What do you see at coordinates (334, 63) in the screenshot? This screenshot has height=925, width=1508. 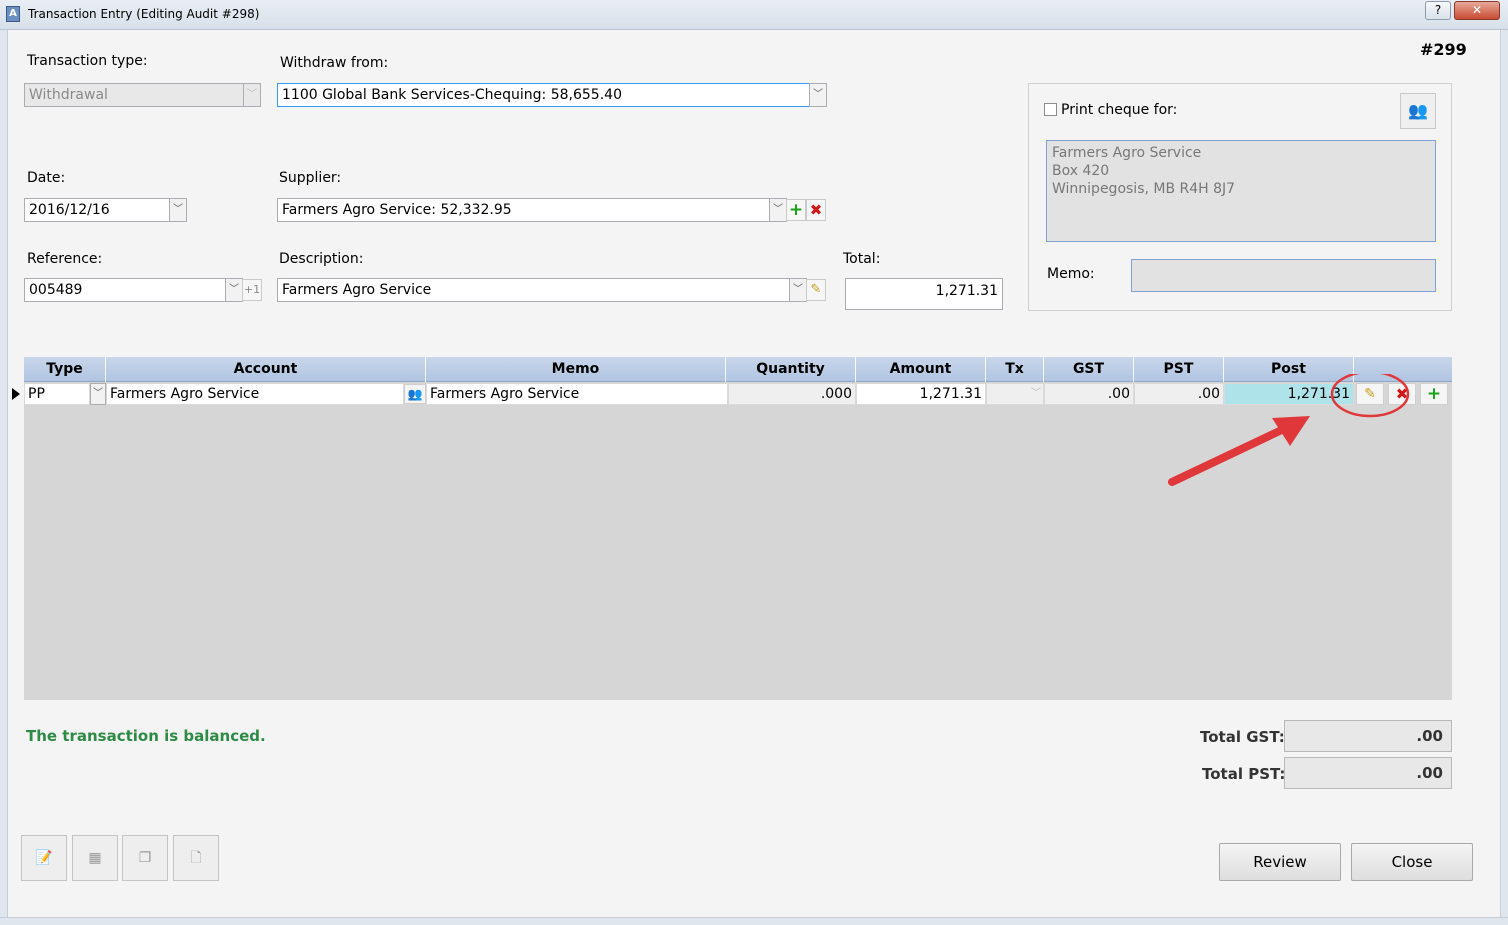 I see `withdraw-from-label: Withdraw from:` at bounding box center [334, 63].